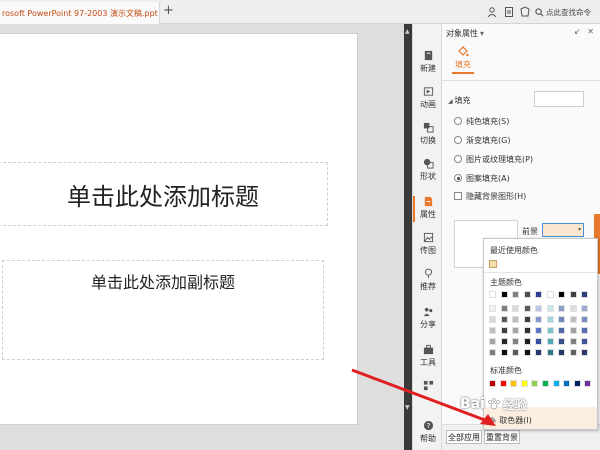 This screenshot has width=600, height=450. Describe the element at coordinates (164, 194) in the screenshot. I see `title-placeholder: 单击此处添加标题` at that location.